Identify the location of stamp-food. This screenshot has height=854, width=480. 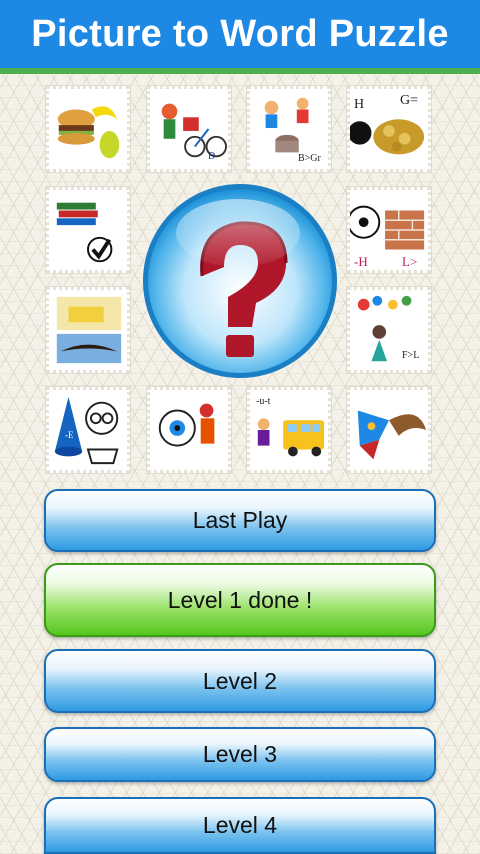
(88, 129).